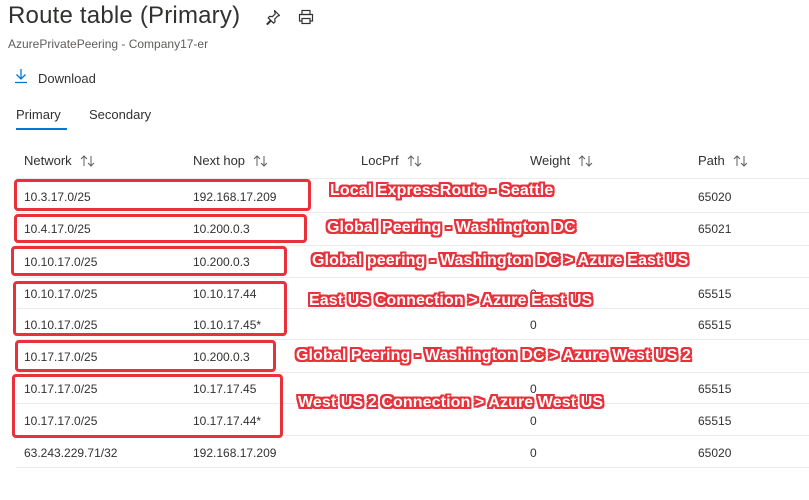 The height and width of the screenshot is (500, 809). What do you see at coordinates (71, 453) in the screenshot?
I see `cell-network: 63.243.229.71/32` at bounding box center [71, 453].